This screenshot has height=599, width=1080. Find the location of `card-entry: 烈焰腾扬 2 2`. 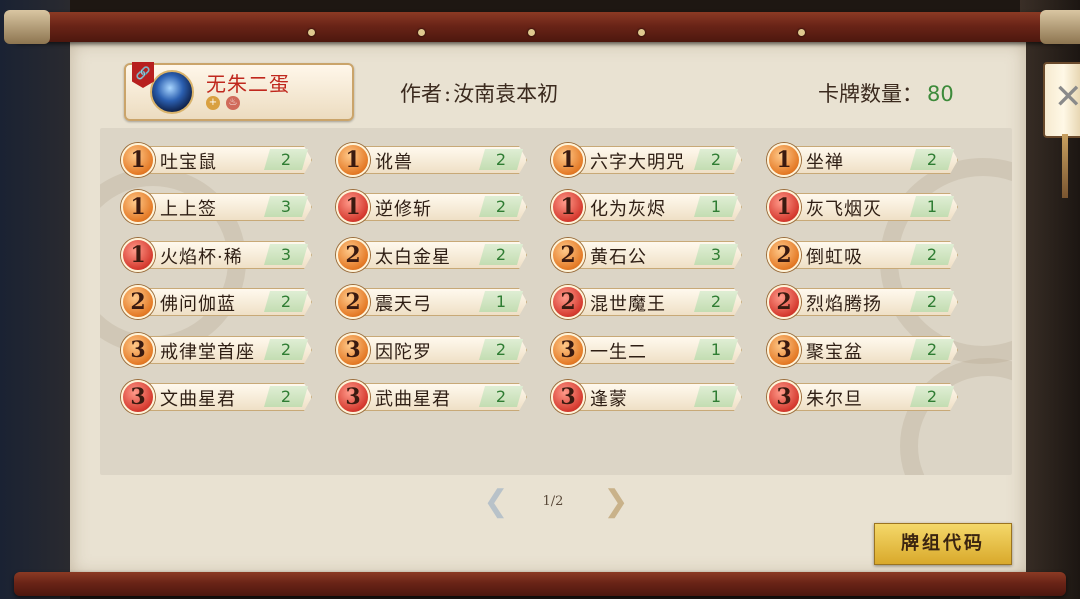

card-entry: 烈焰腾扬 2 2 is located at coordinates (860, 302).